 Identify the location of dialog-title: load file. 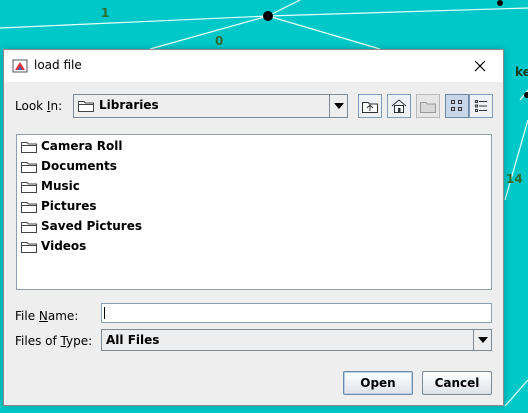
(58, 65).